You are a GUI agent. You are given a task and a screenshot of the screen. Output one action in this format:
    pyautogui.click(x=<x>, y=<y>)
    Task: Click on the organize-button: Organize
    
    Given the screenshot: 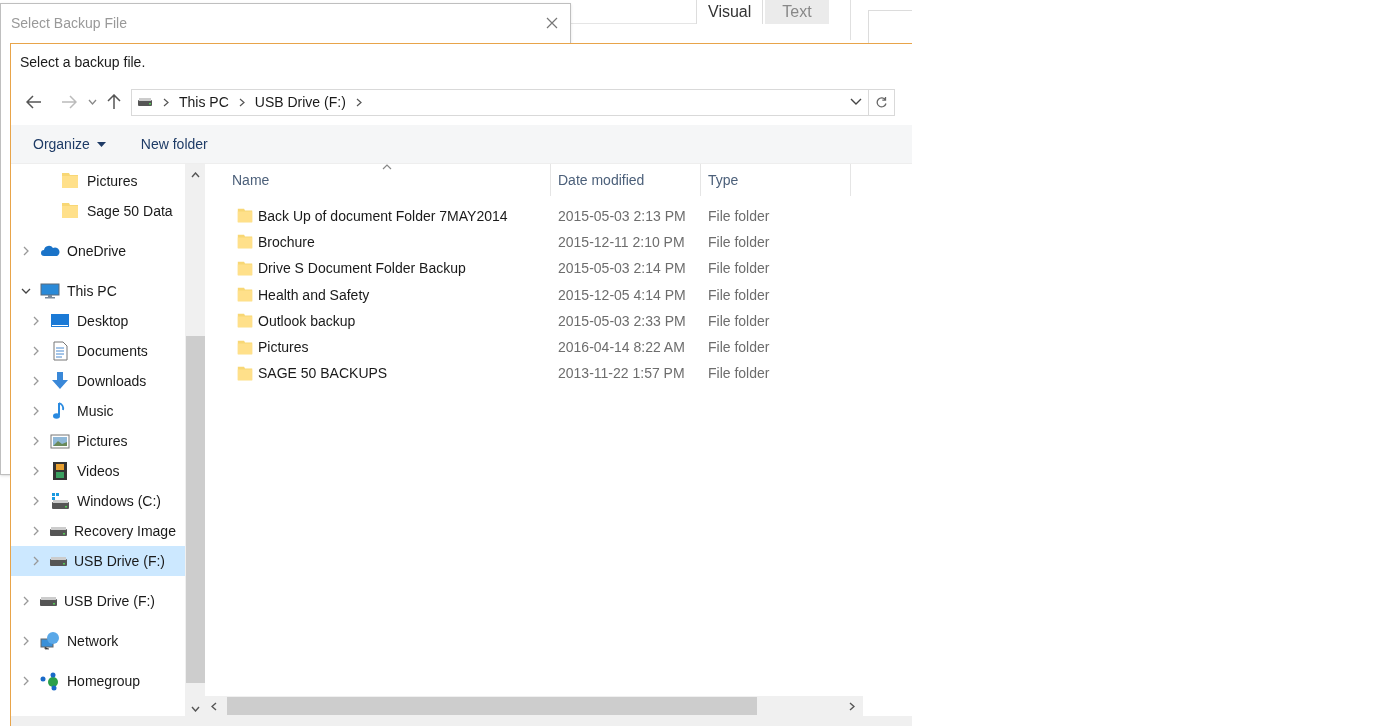 What is the action you would take?
    pyautogui.click(x=69, y=144)
    